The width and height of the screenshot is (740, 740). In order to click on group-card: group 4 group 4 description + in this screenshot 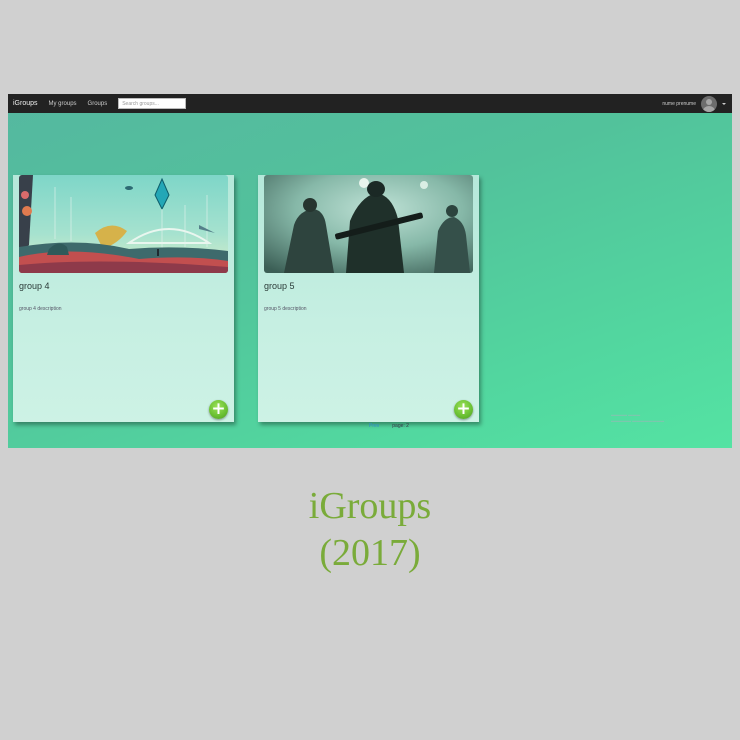, I will do `click(123, 298)`.